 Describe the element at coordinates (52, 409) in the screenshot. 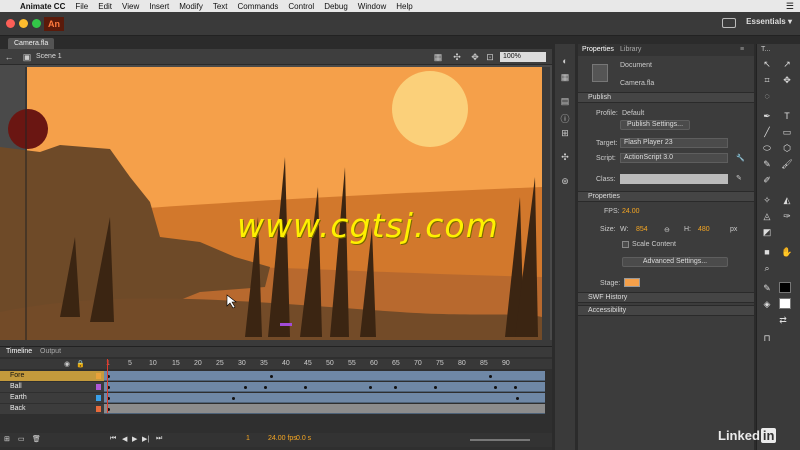

I see `layer-back: Back` at that location.